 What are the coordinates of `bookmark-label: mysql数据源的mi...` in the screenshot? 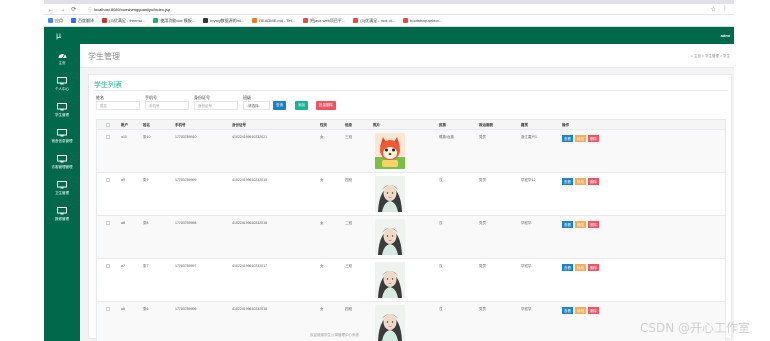 It's located at (227, 20).